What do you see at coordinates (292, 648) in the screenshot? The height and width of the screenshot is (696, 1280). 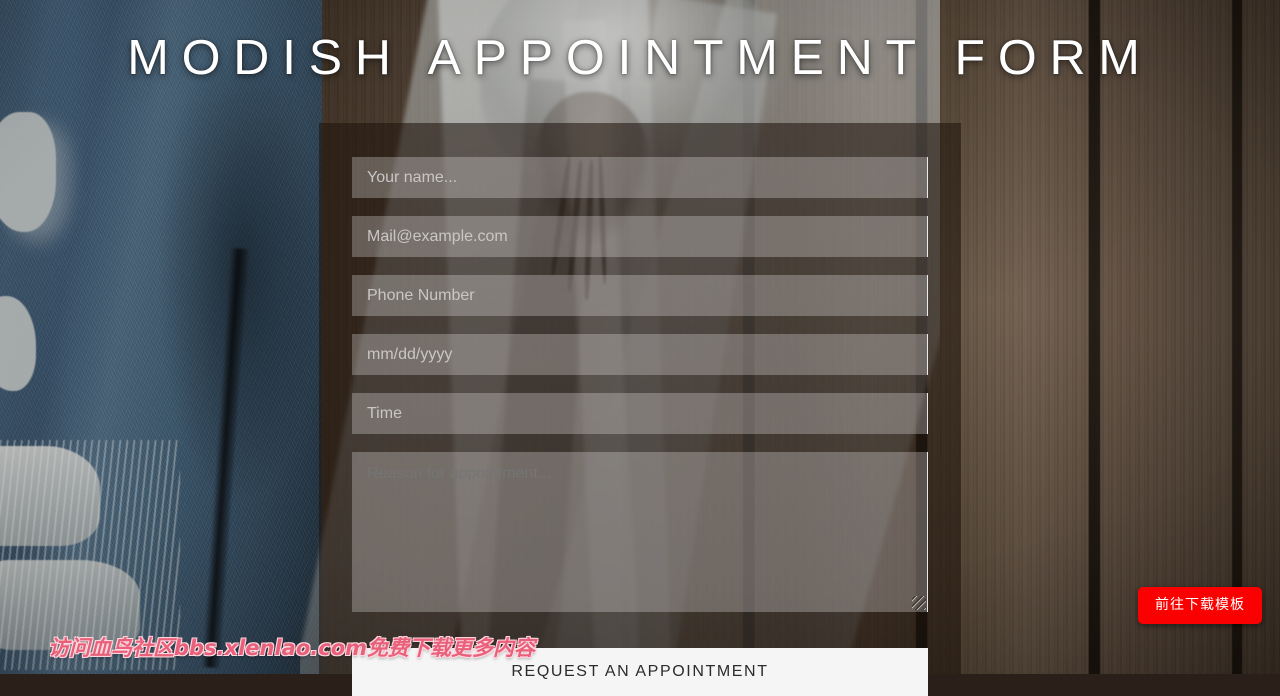 I see `site-watermark: 访问血鸟社区bbs.xlenlao.com免费下载更多内容` at bounding box center [292, 648].